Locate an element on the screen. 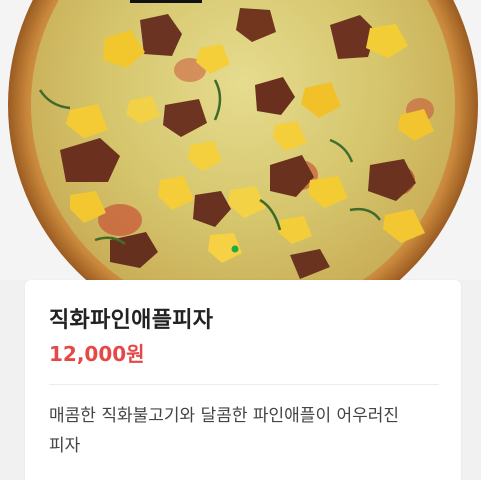  product-price: 12,000원 is located at coordinates (97, 354).